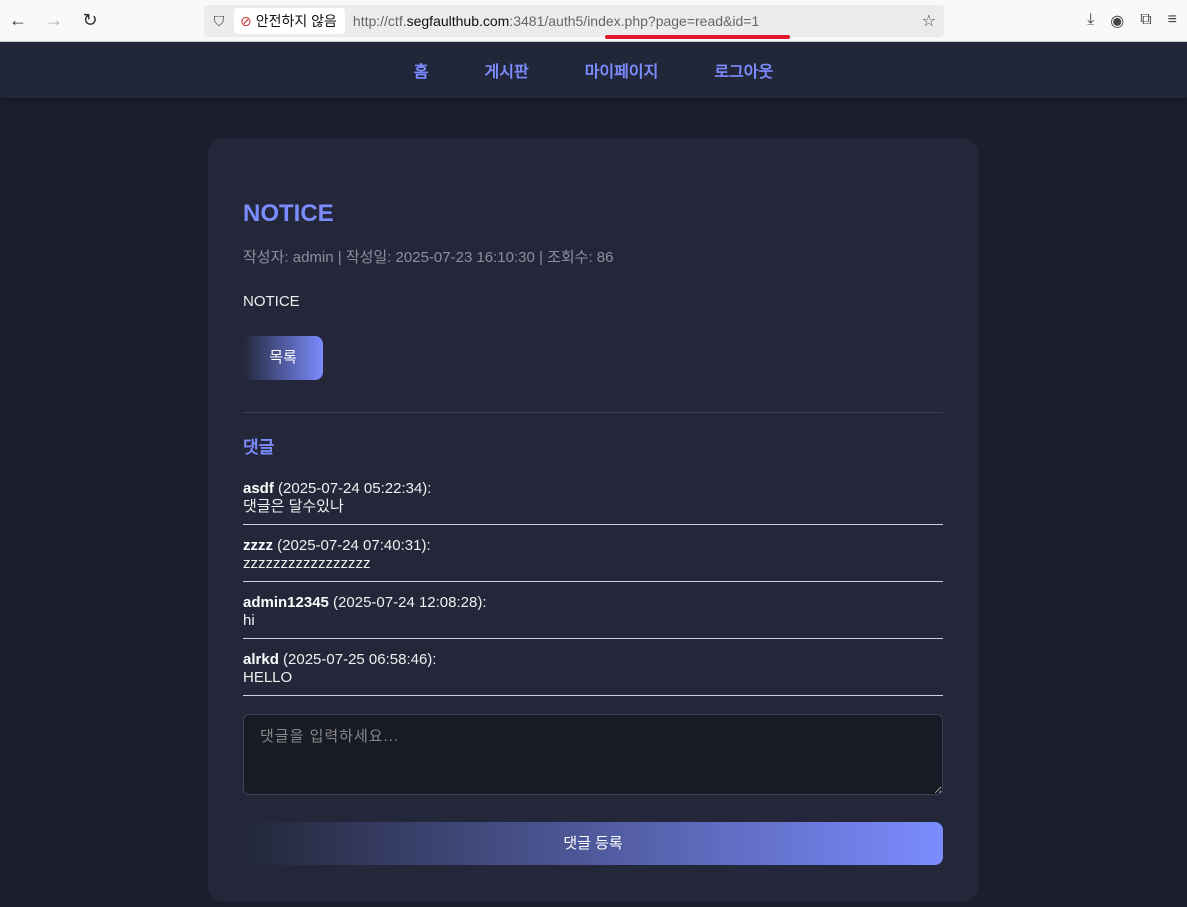 This screenshot has height=907, width=1187. I want to click on comment-author: zzzz, so click(258, 545).